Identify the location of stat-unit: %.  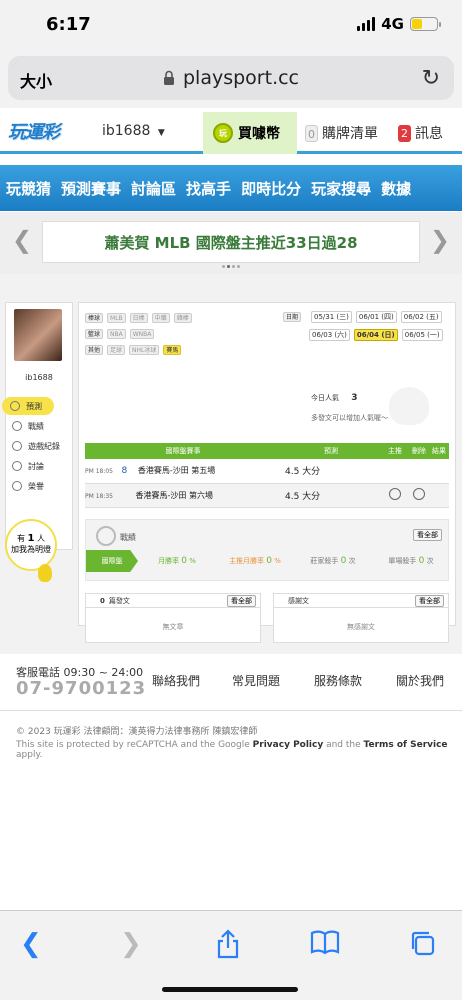
(277, 561).